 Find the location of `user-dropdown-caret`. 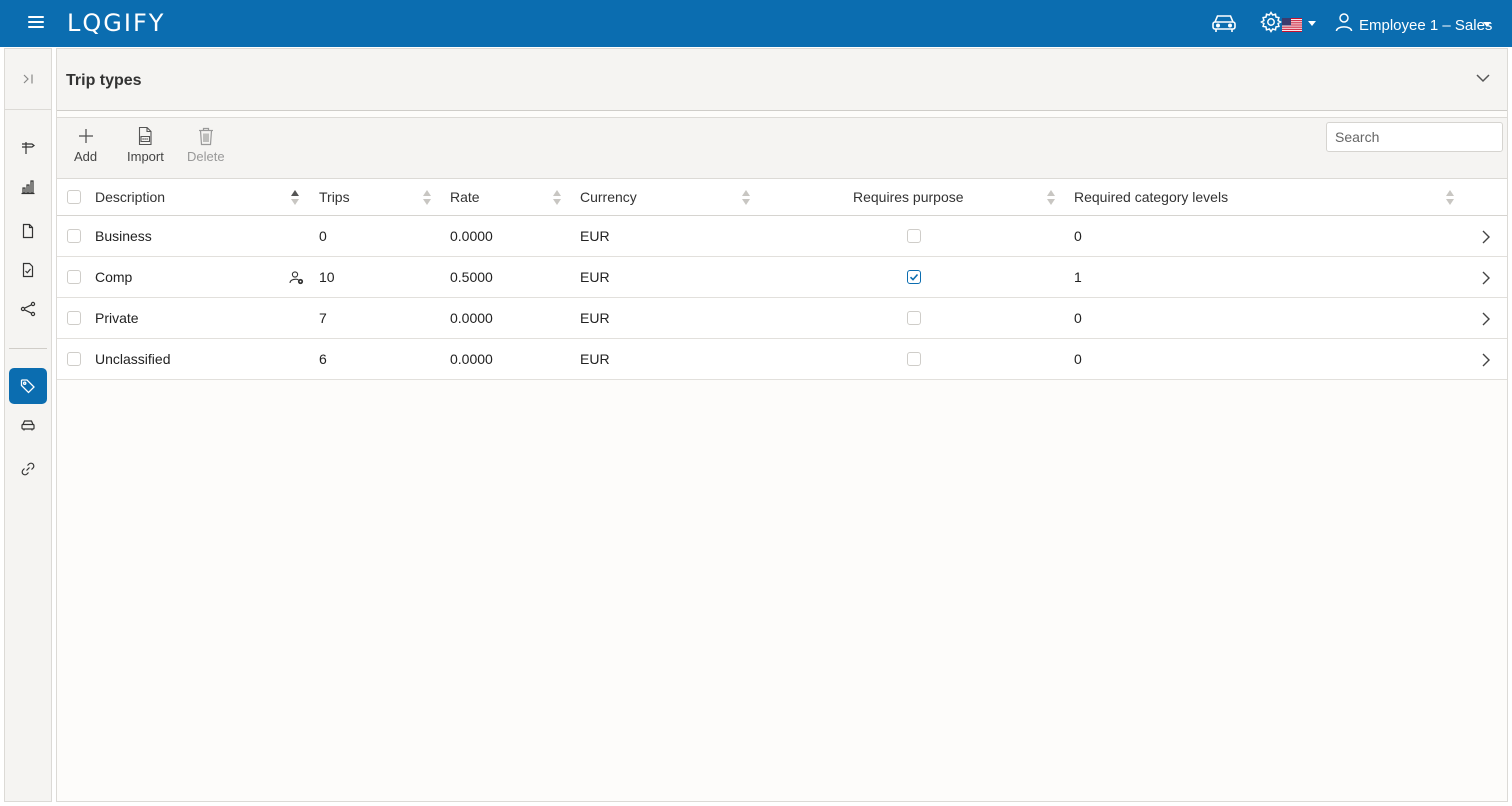

user-dropdown-caret is located at coordinates (1487, 24).